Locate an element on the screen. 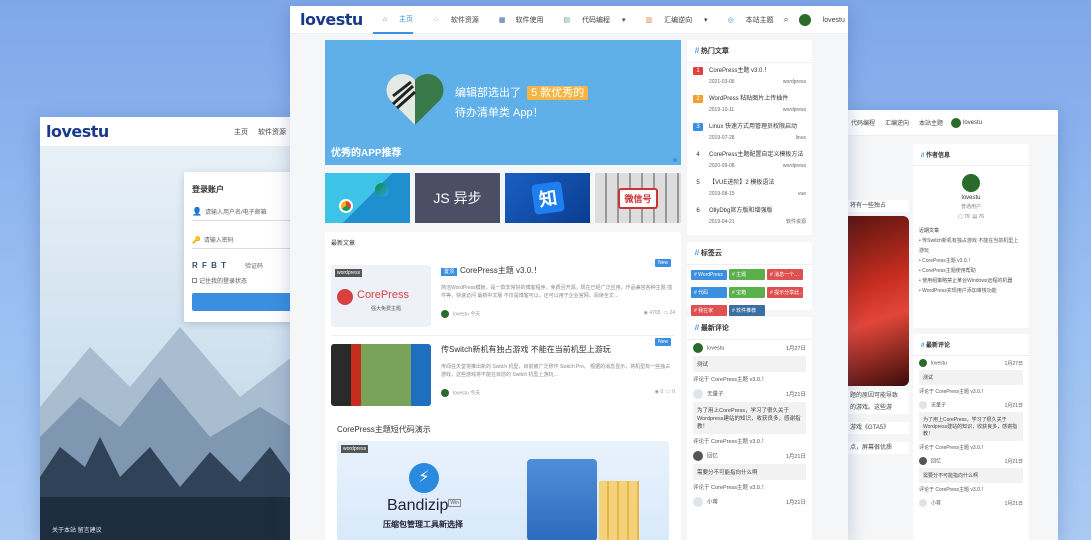 This screenshot has width=1091, height=540. author-avatar is located at coordinates (971, 183).